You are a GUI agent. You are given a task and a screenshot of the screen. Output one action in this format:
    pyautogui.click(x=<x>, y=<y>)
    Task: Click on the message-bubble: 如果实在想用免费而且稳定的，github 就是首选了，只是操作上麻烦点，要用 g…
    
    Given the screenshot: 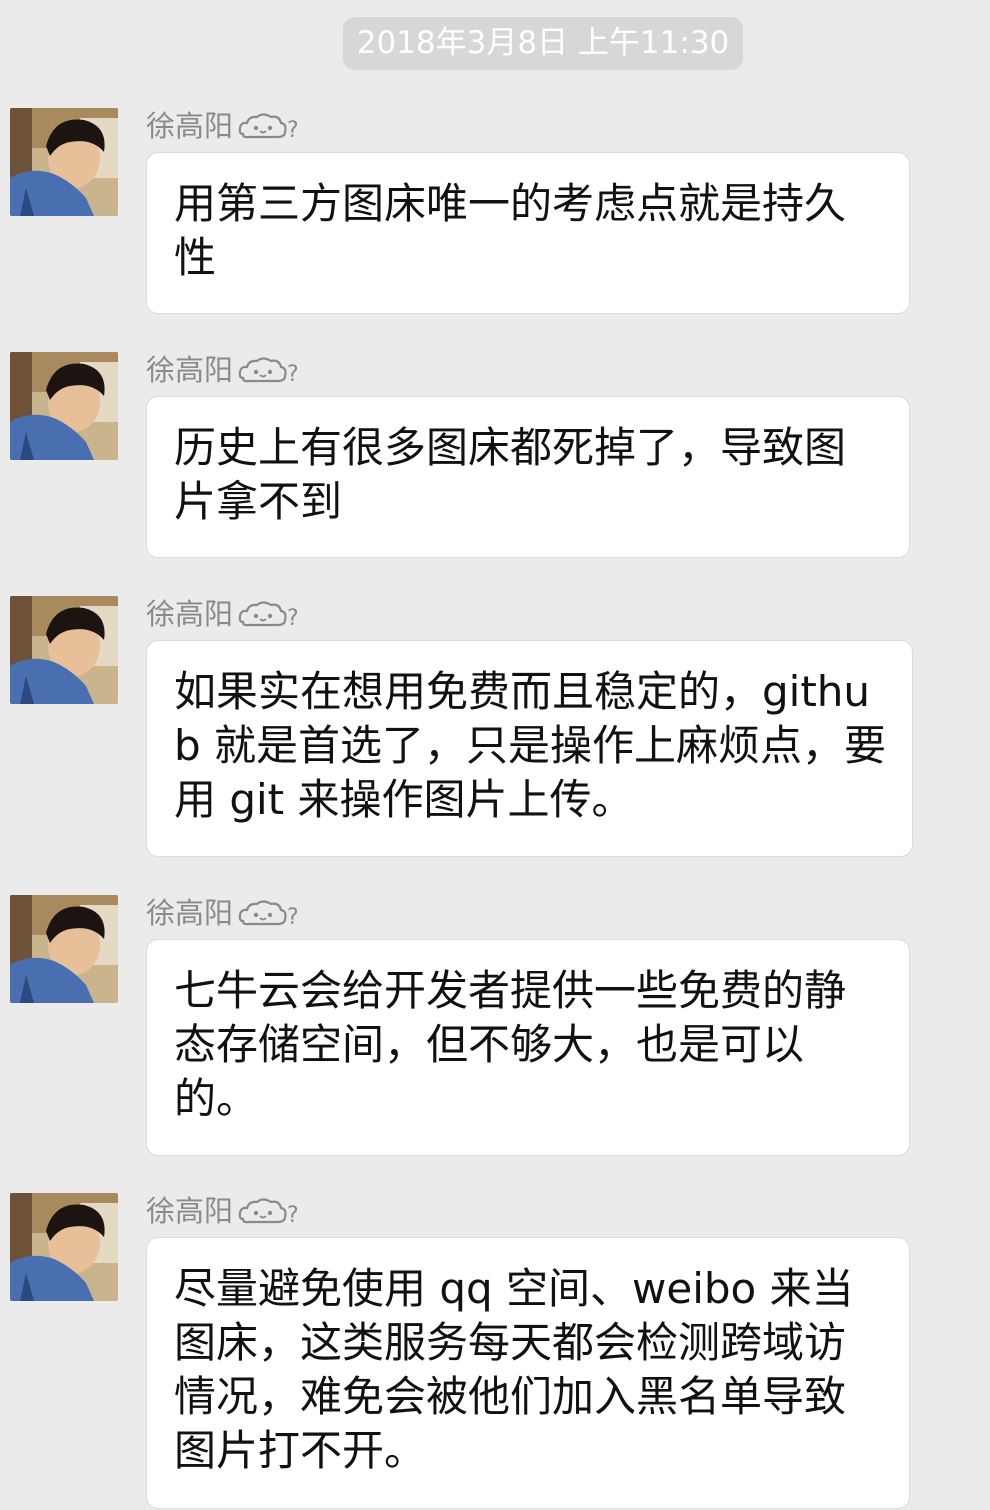 What is the action you would take?
    pyautogui.click(x=529, y=748)
    